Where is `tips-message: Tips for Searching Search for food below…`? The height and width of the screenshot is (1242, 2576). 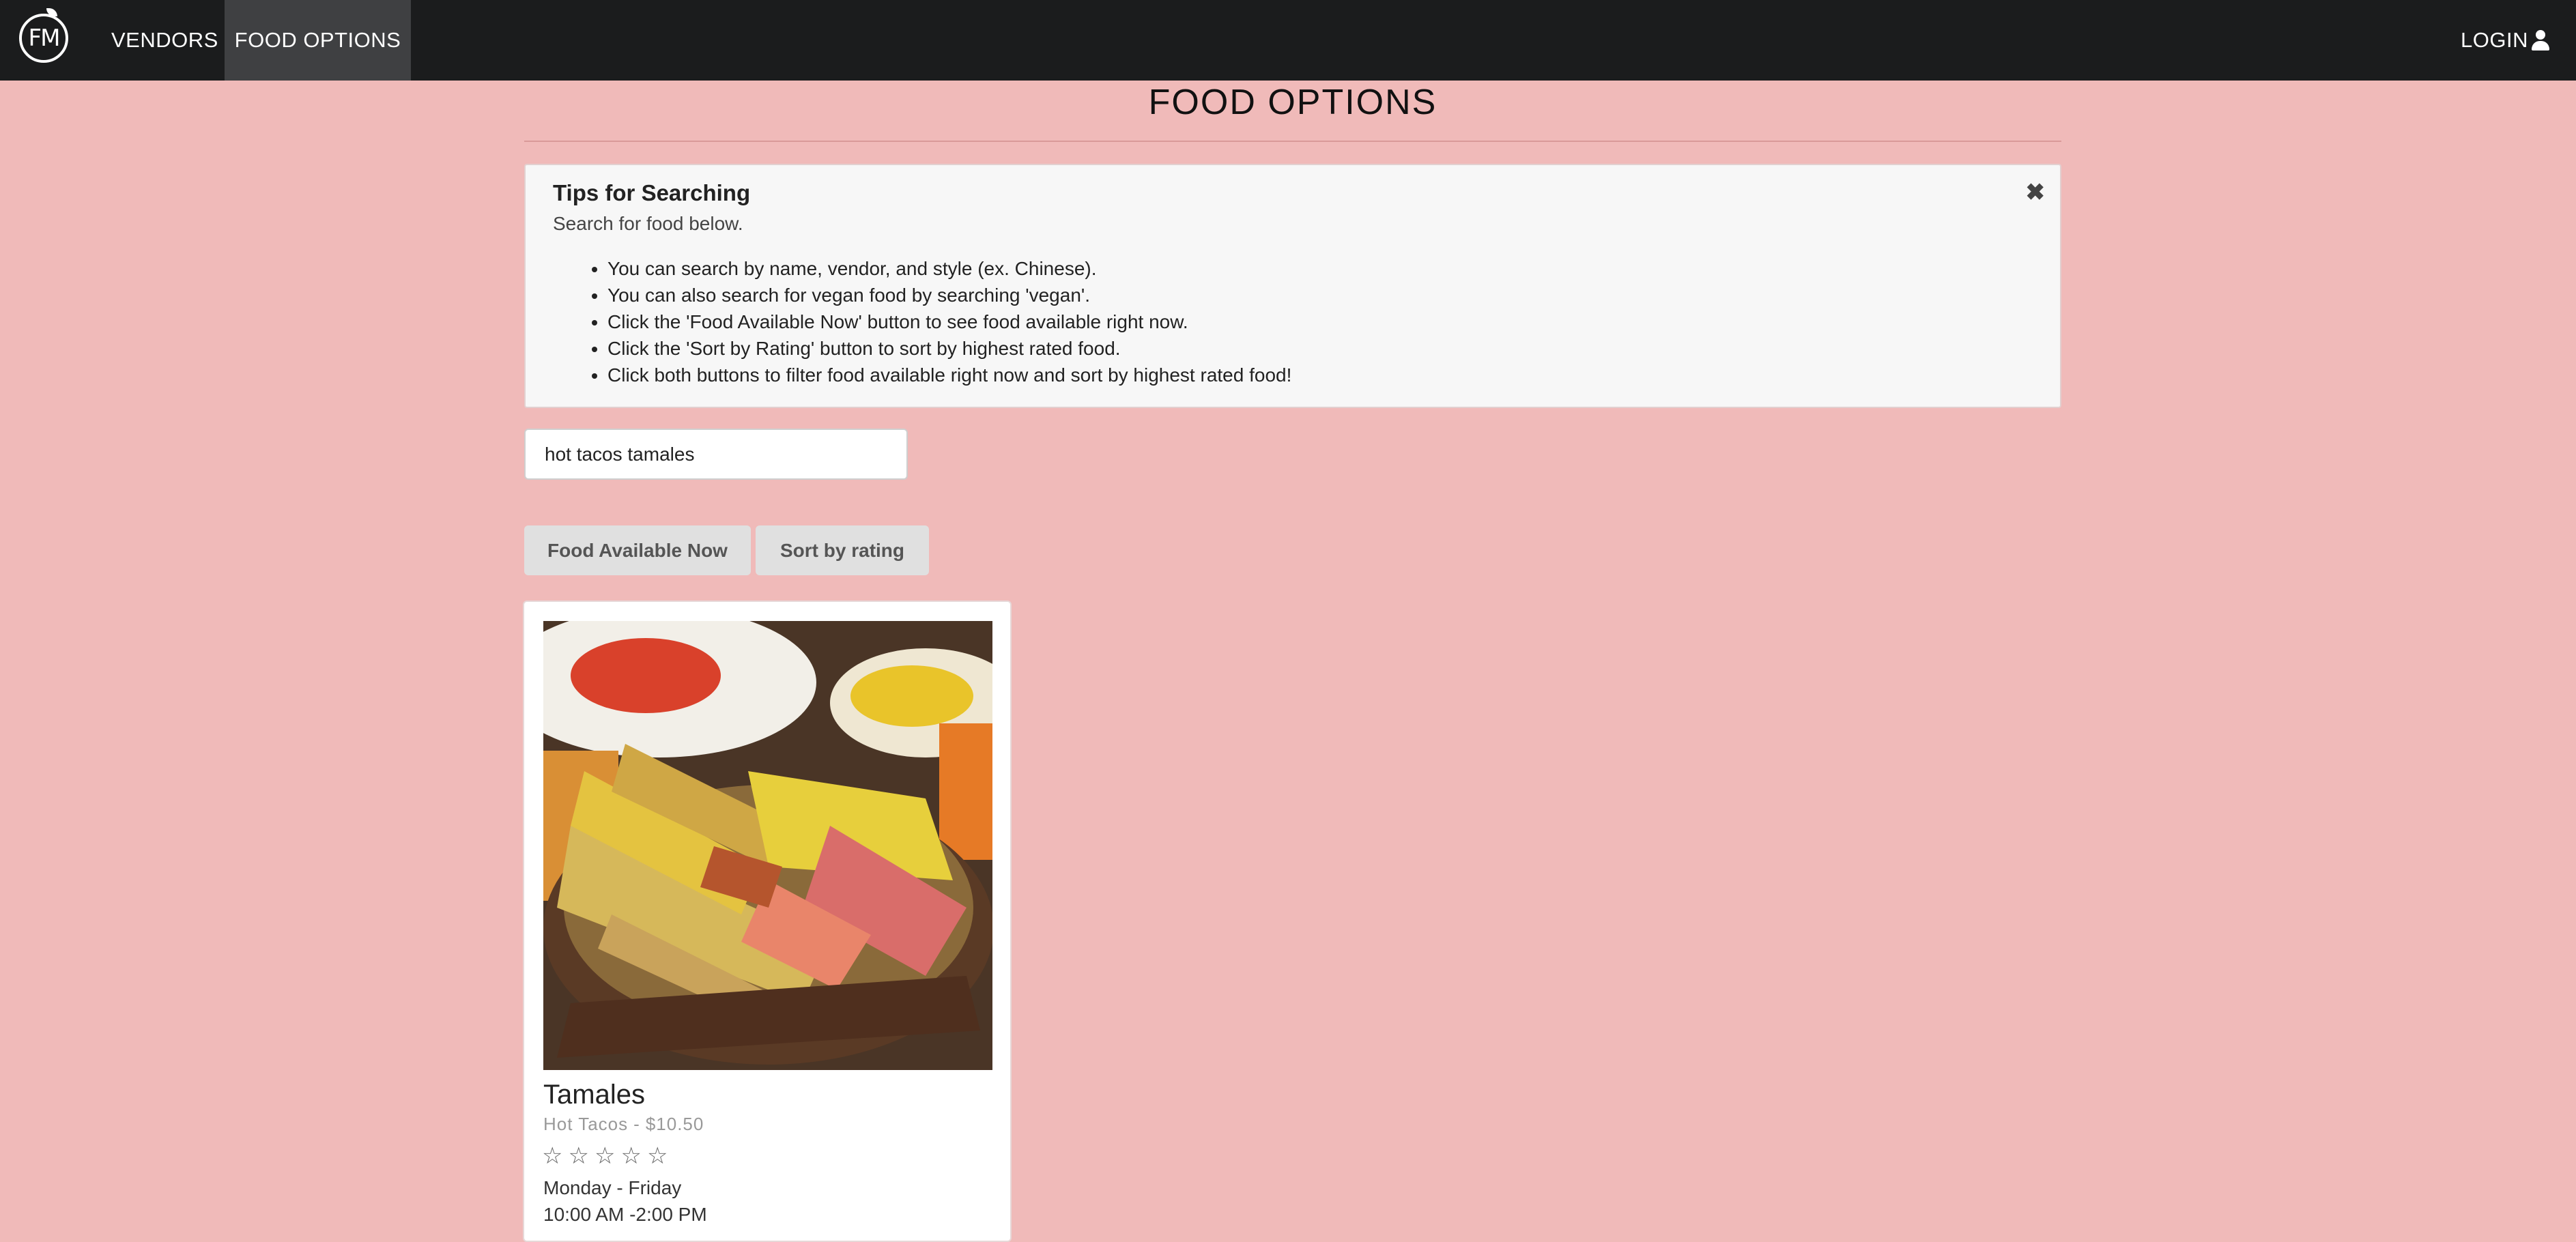 tips-message: Tips for Searching Search for food below… is located at coordinates (1292, 286).